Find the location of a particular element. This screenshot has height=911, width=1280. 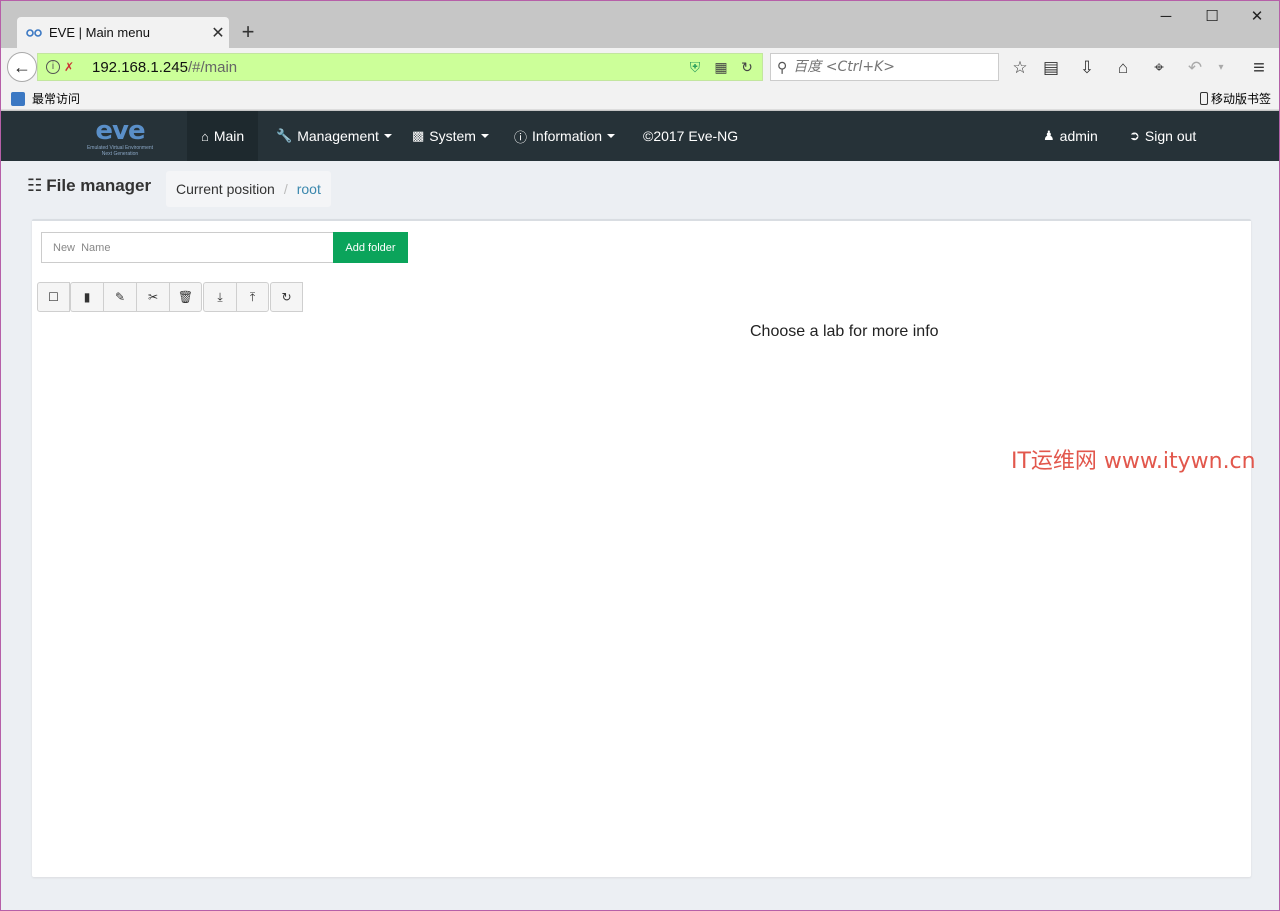

delete-button: 🗑 is located at coordinates (185, 297).